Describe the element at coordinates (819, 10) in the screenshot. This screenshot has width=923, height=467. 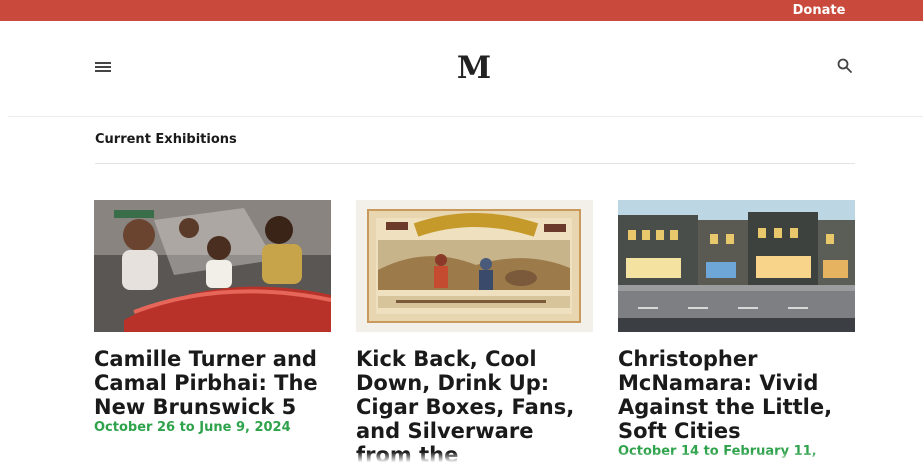
I see `donate-button: Donate` at that location.